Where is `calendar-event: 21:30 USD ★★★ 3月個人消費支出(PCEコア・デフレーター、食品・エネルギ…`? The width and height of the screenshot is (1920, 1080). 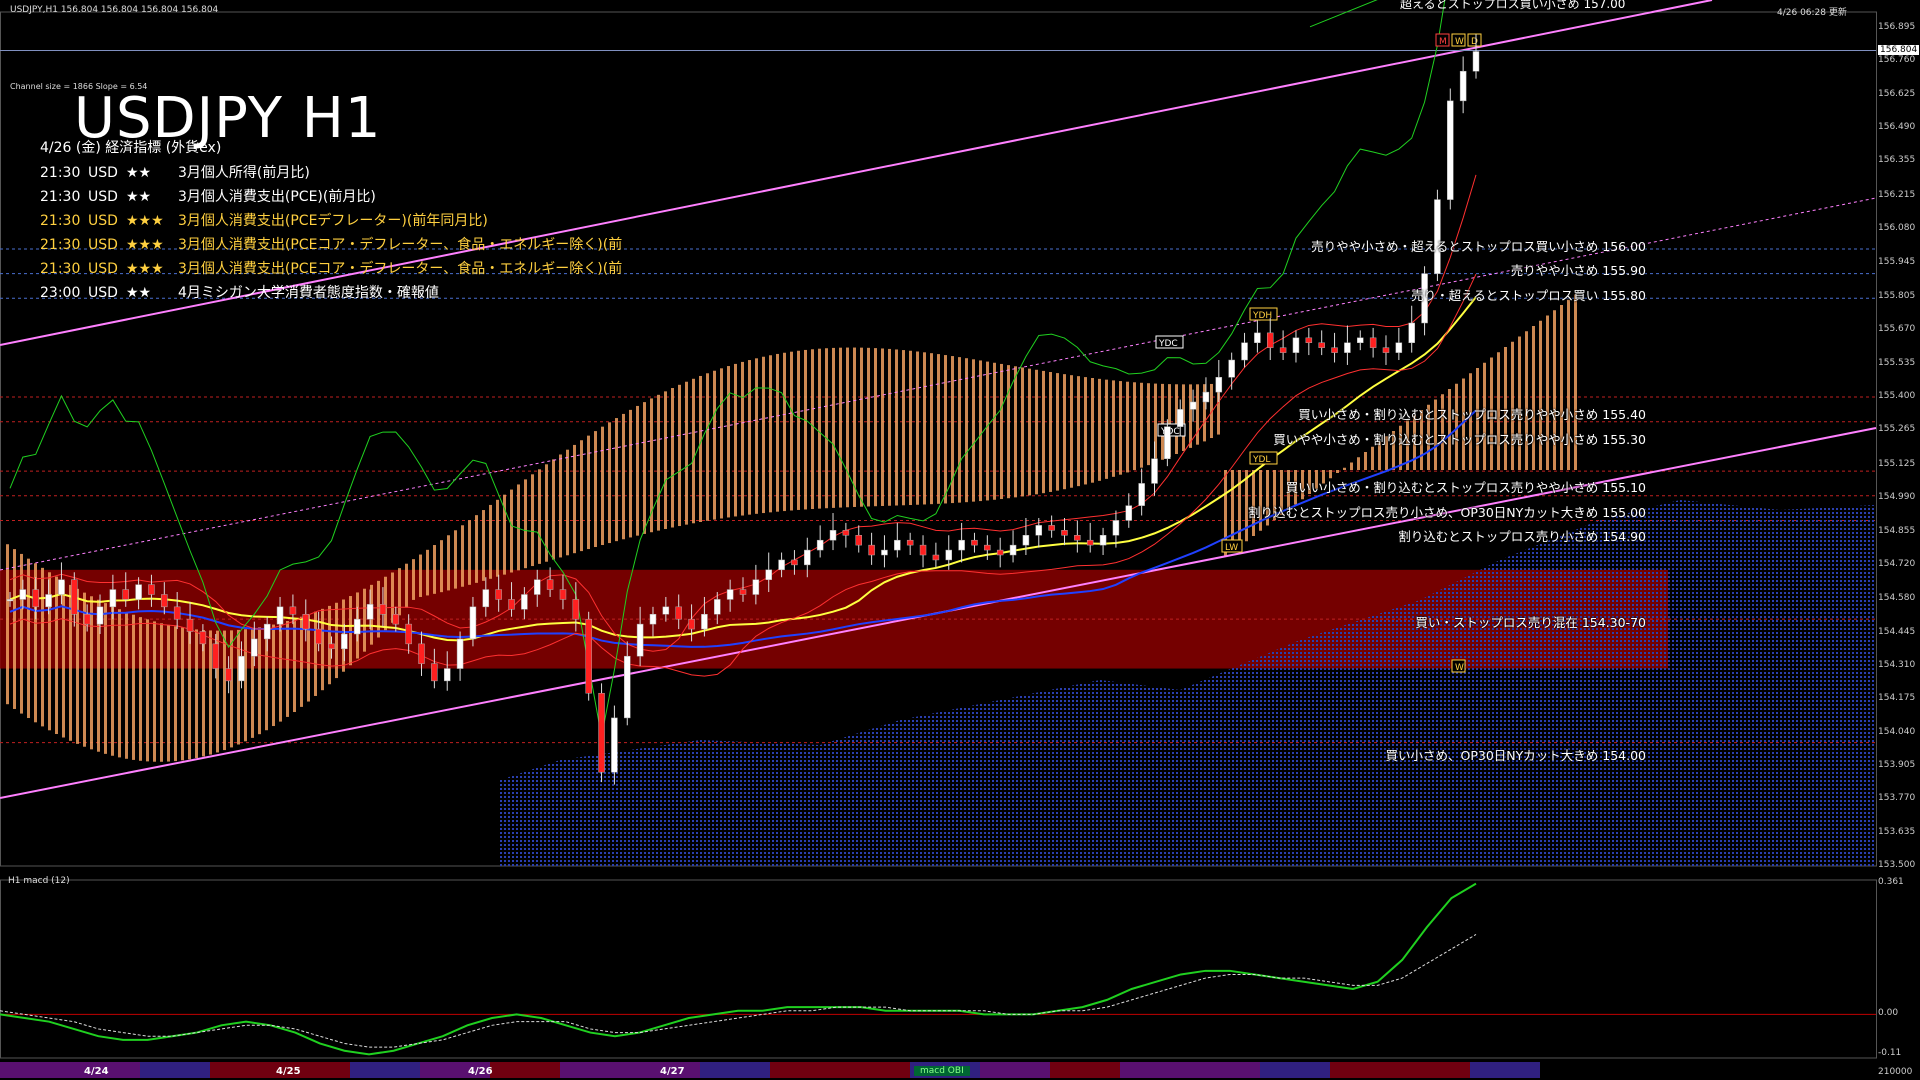
calendar-event: 21:30 USD ★★★ 3月個人消費支出(PCEコア・デフレーター、食品・エネルギ… is located at coordinates (331, 268).